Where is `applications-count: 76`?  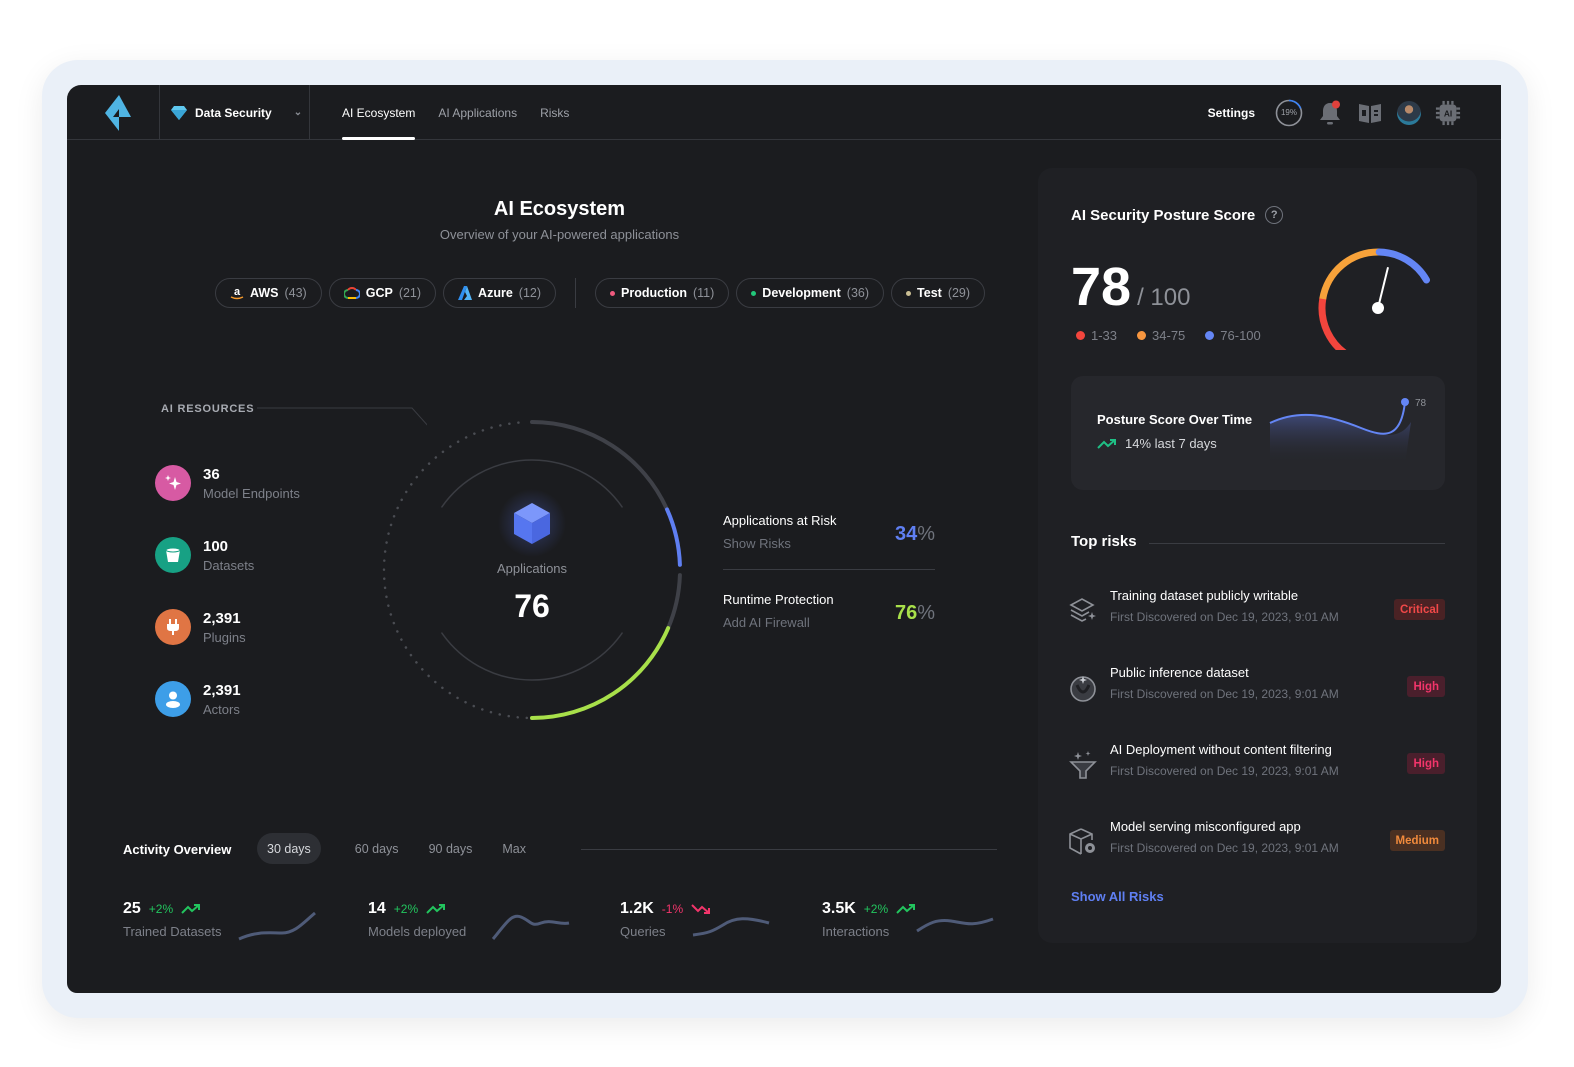 applications-count: 76 is located at coordinates (532, 606).